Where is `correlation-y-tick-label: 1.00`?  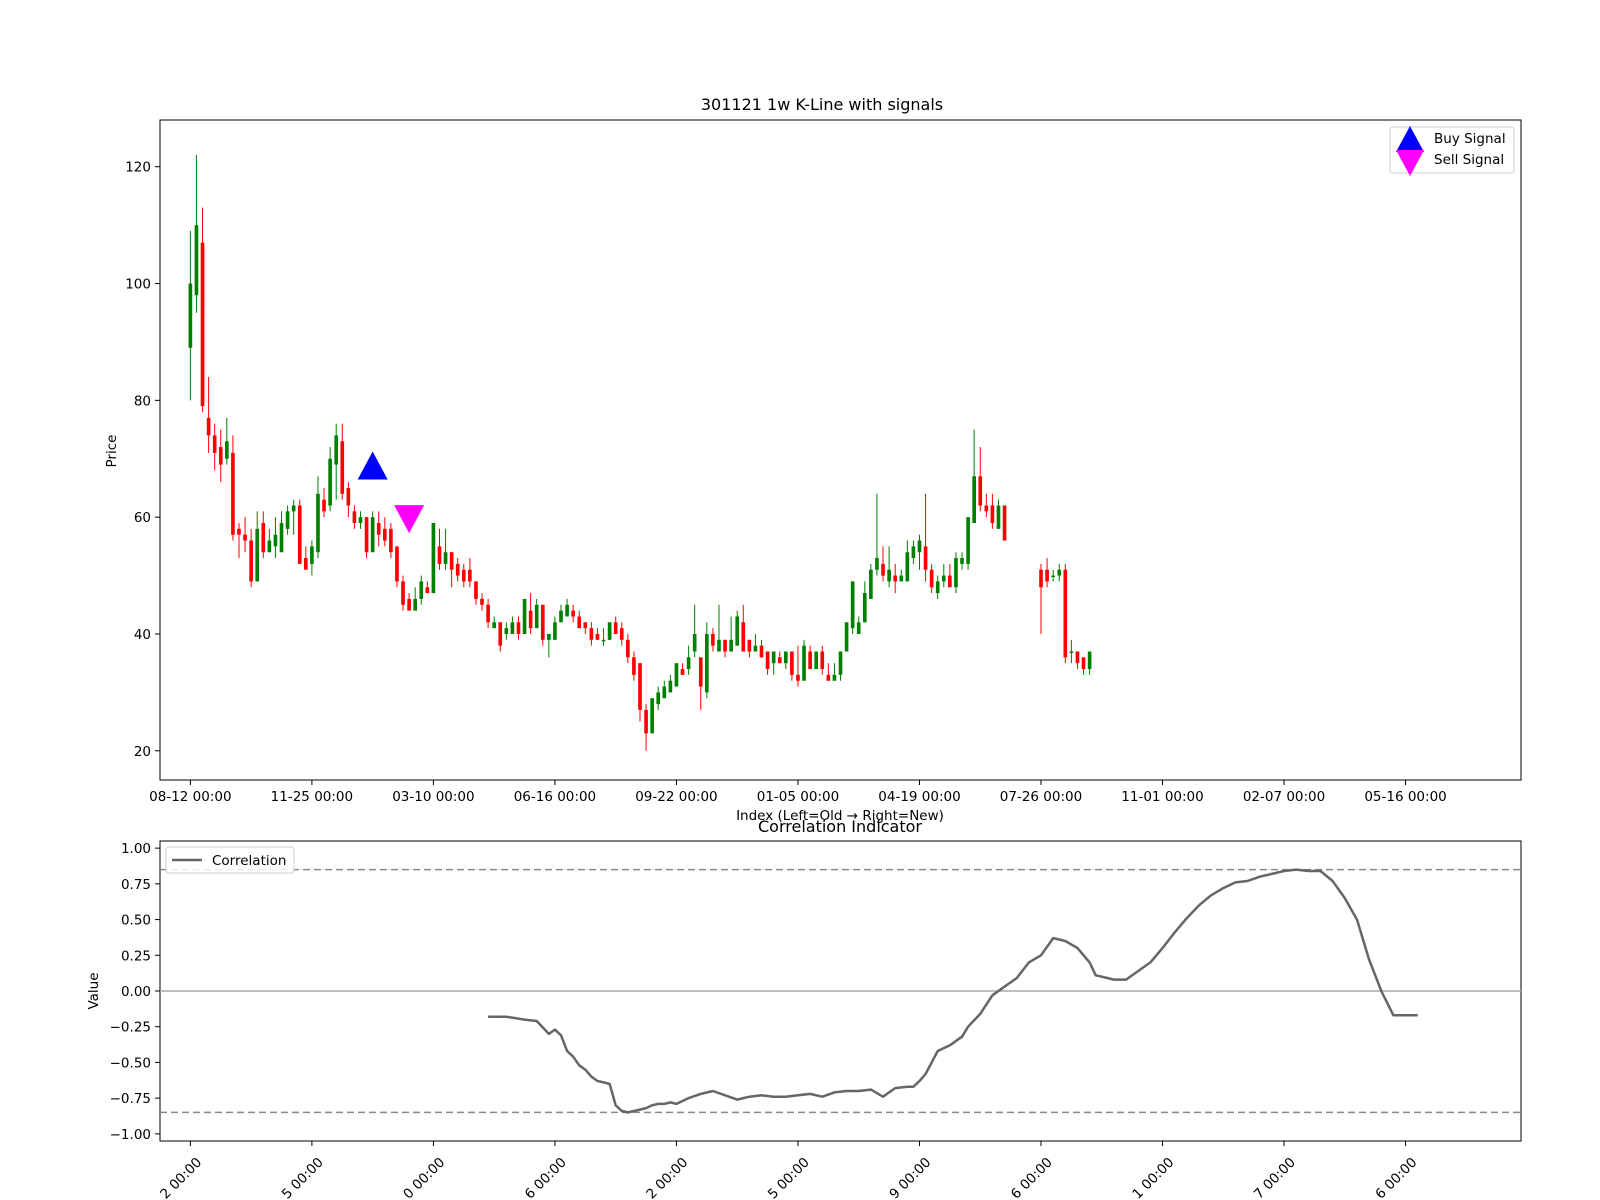
correlation-y-tick-label: 1.00 is located at coordinates (136, 849).